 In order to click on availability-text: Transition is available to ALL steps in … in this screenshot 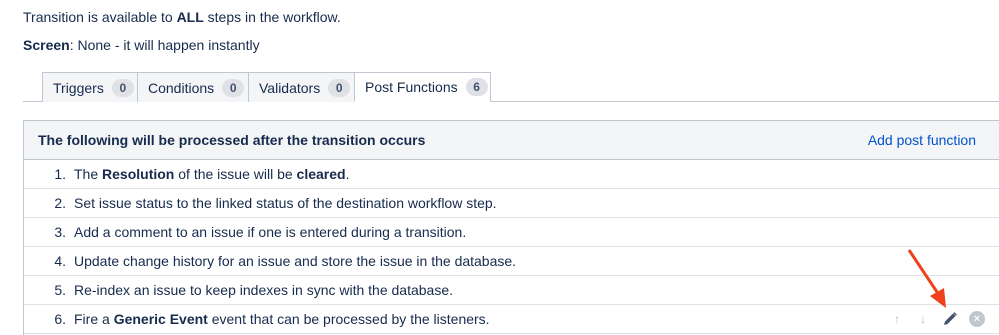, I will do `click(182, 17)`.